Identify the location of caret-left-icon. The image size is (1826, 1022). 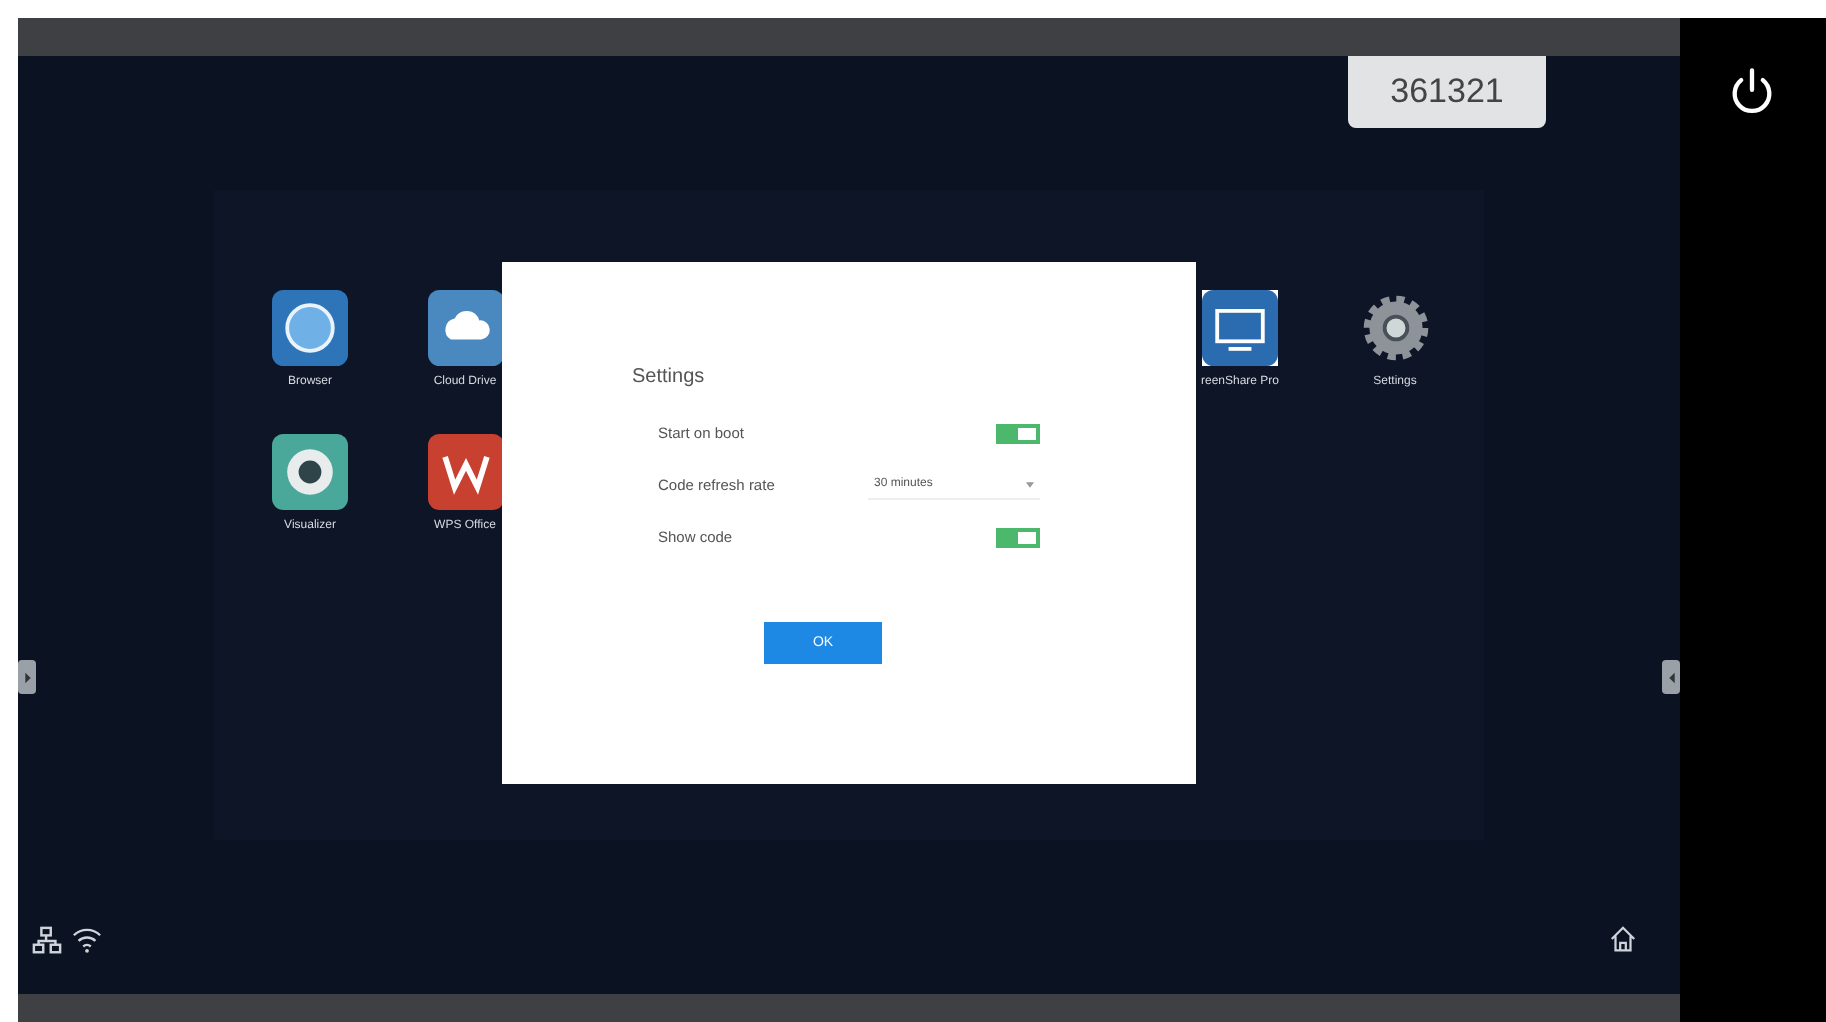
(1671, 677).